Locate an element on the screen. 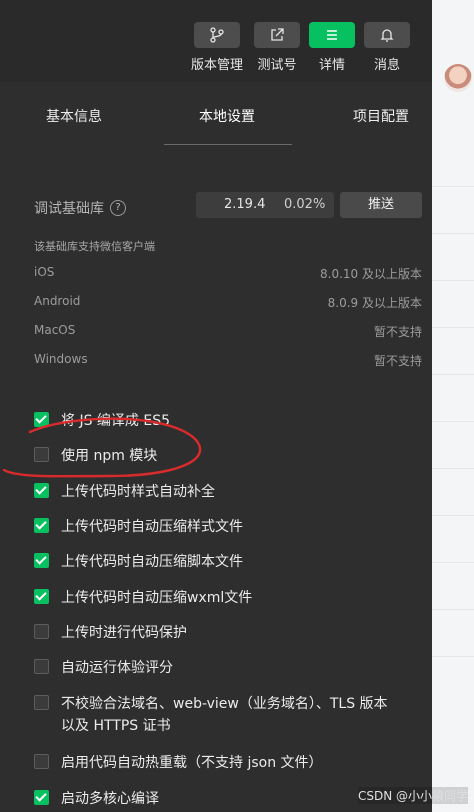  details-label: 详情 is located at coordinates (331, 65).